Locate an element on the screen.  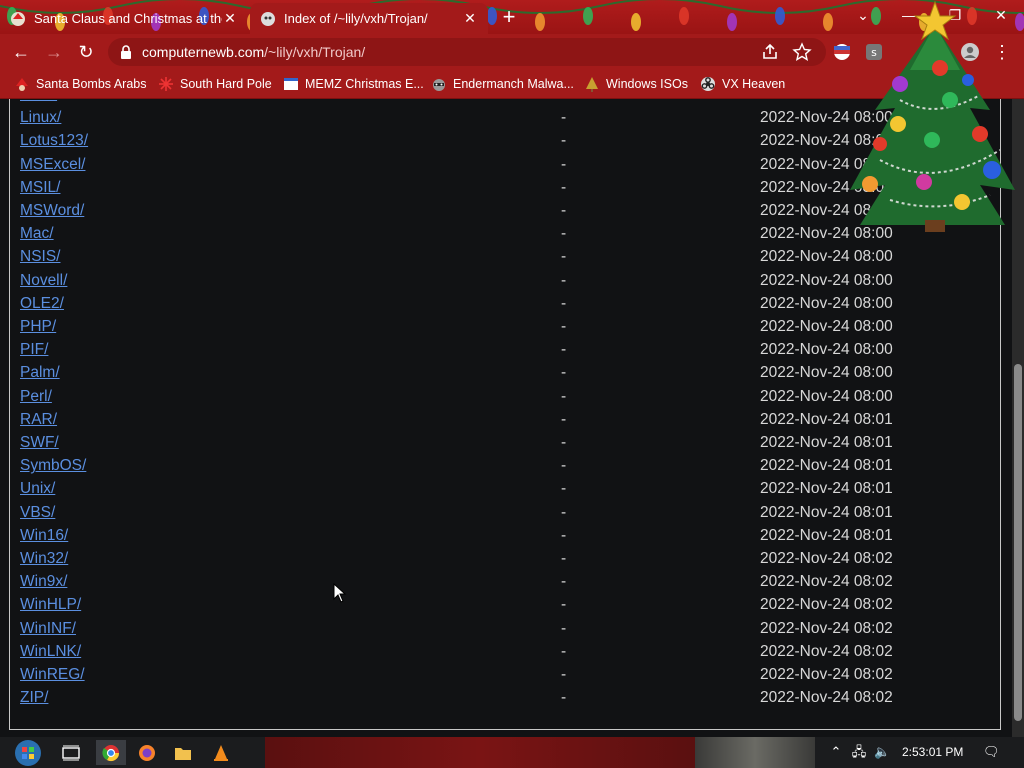
directory-link: Win16/ is located at coordinates (44, 536).